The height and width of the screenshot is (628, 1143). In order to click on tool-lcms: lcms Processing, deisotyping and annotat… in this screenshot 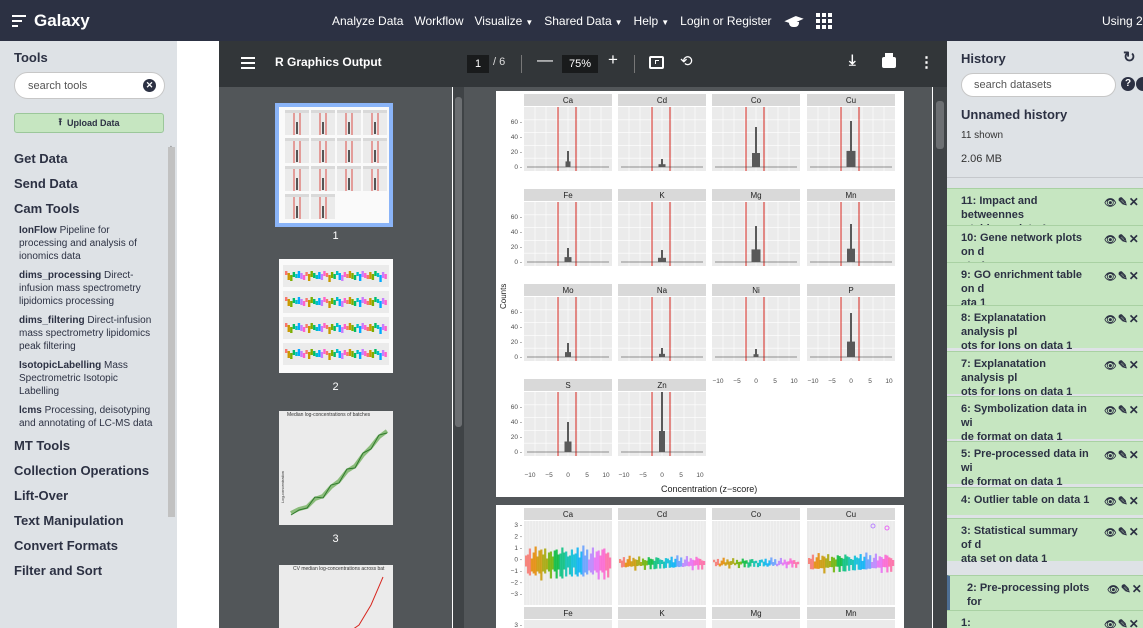, I will do `click(89, 417)`.